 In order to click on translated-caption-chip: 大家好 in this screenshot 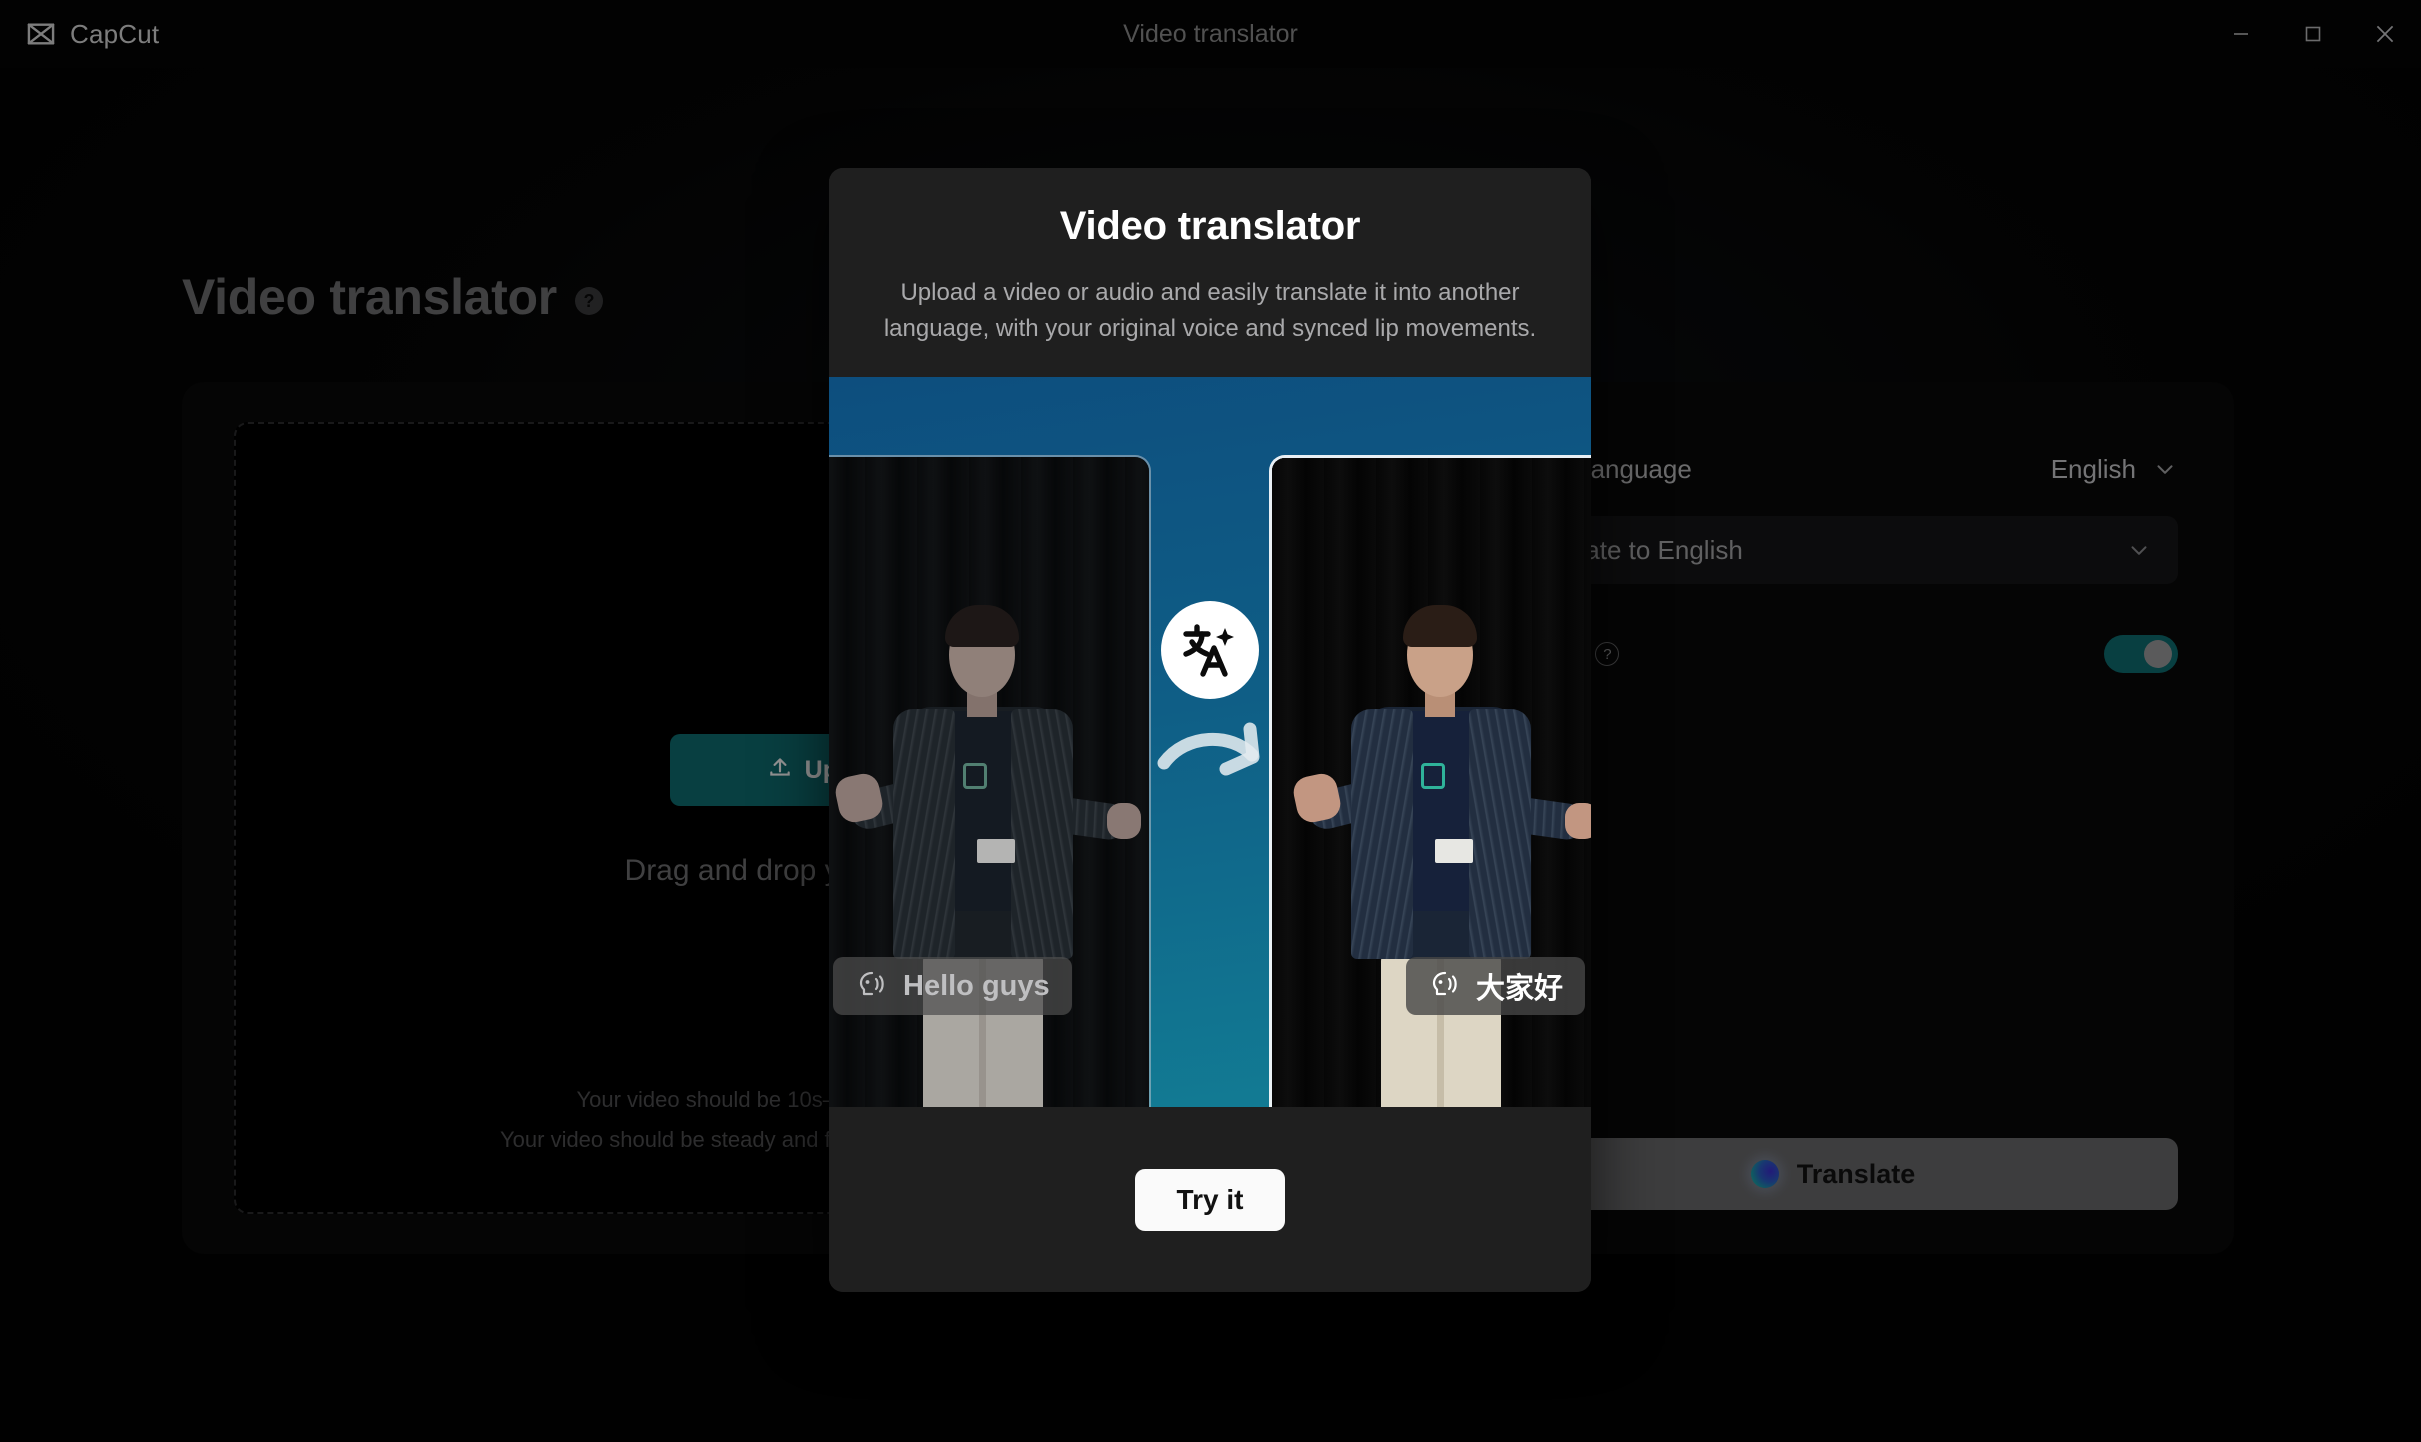, I will do `click(1495, 986)`.